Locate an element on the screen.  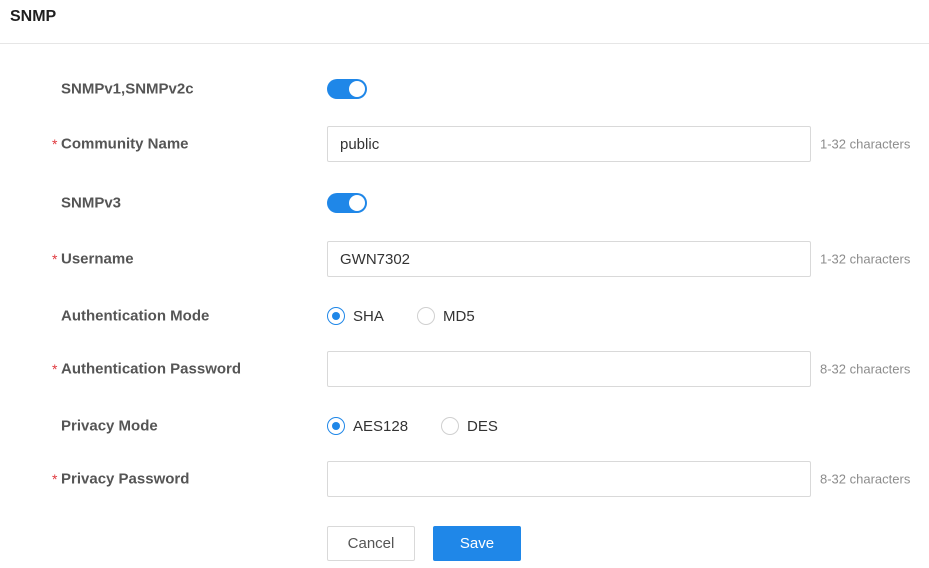
row-auth-mode: Authentication Mode SHA MD5 is located at coordinates (464, 316).